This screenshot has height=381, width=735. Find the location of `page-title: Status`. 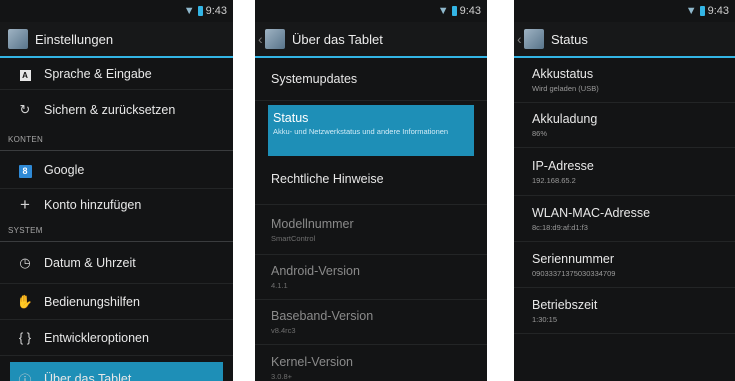

page-title: Status is located at coordinates (569, 39).